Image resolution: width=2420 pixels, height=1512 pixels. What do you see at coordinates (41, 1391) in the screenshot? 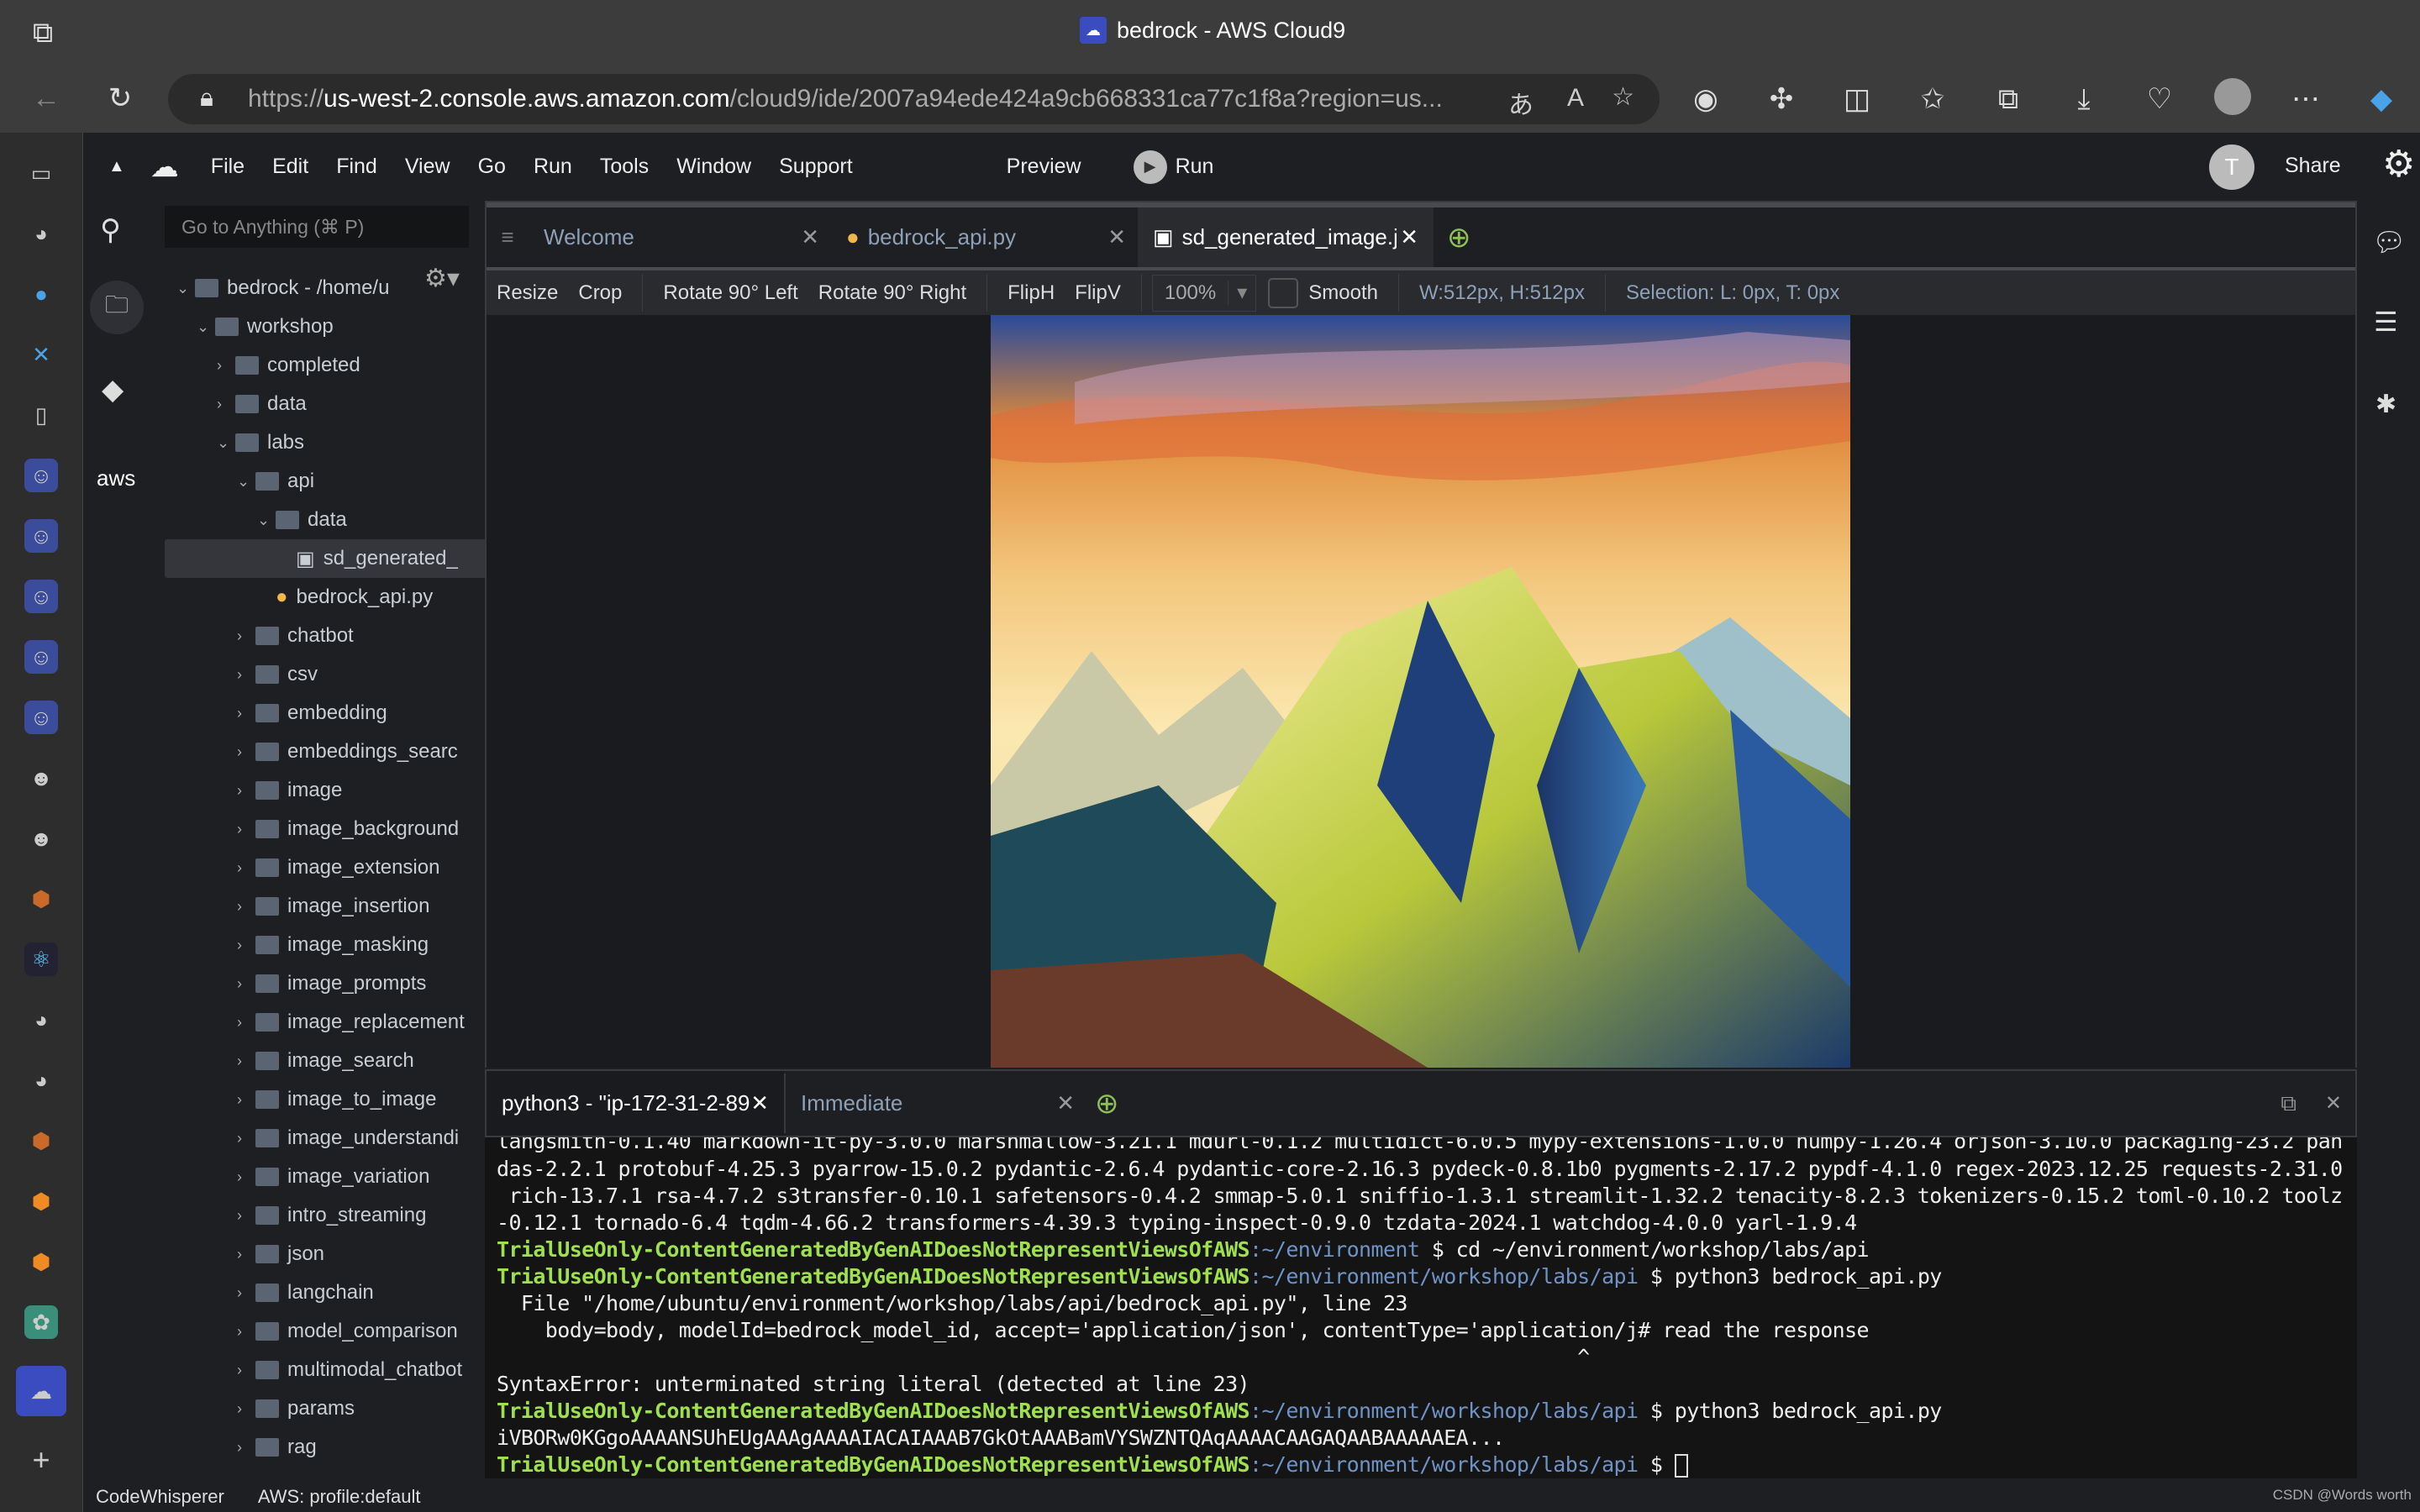
I see `cloud9-icon: ☁` at bounding box center [41, 1391].